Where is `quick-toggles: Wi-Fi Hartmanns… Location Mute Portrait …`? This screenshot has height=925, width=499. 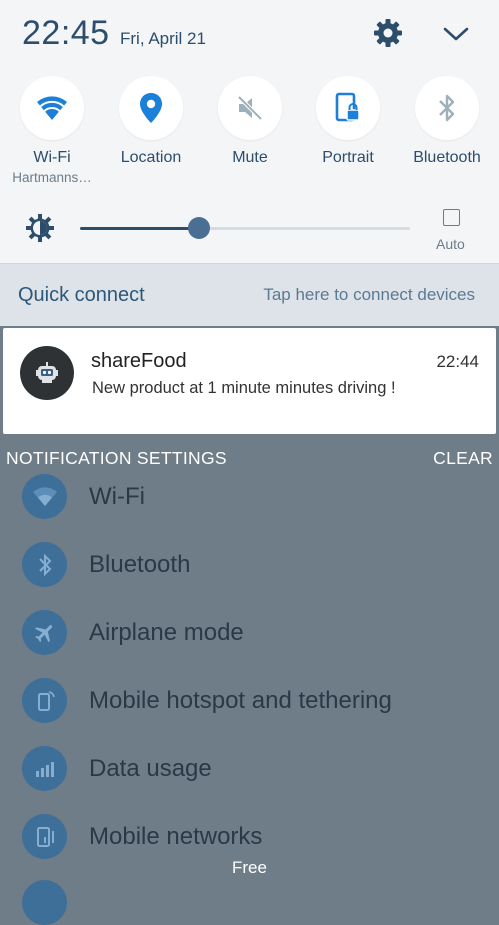
quick-toggles: Wi-Fi Hartmanns… Location Mute Portrait … is located at coordinates (249, 136).